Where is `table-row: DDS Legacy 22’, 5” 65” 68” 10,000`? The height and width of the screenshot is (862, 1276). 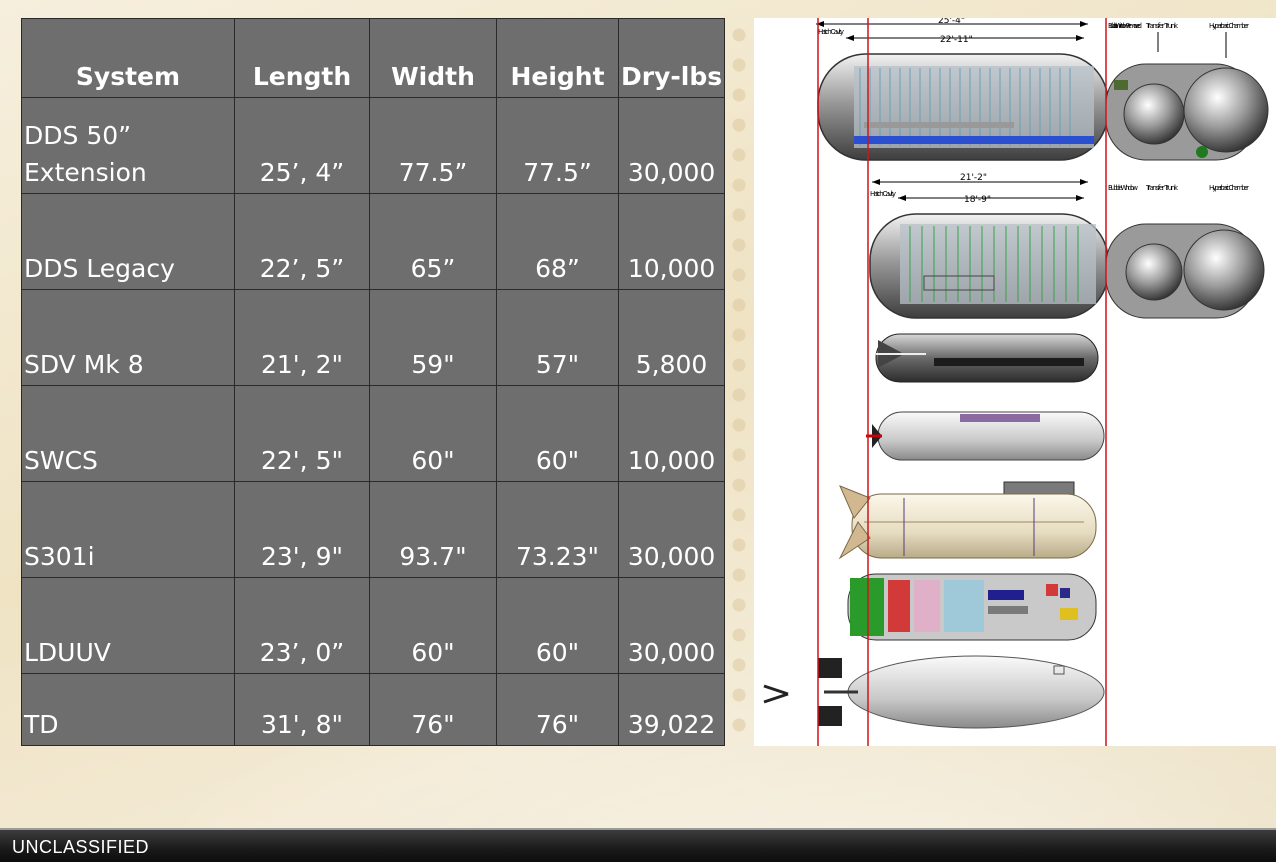 table-row: DDS Legacy 22’, 5” 65” 68” 10,000 is located at coordinates (373, 241).